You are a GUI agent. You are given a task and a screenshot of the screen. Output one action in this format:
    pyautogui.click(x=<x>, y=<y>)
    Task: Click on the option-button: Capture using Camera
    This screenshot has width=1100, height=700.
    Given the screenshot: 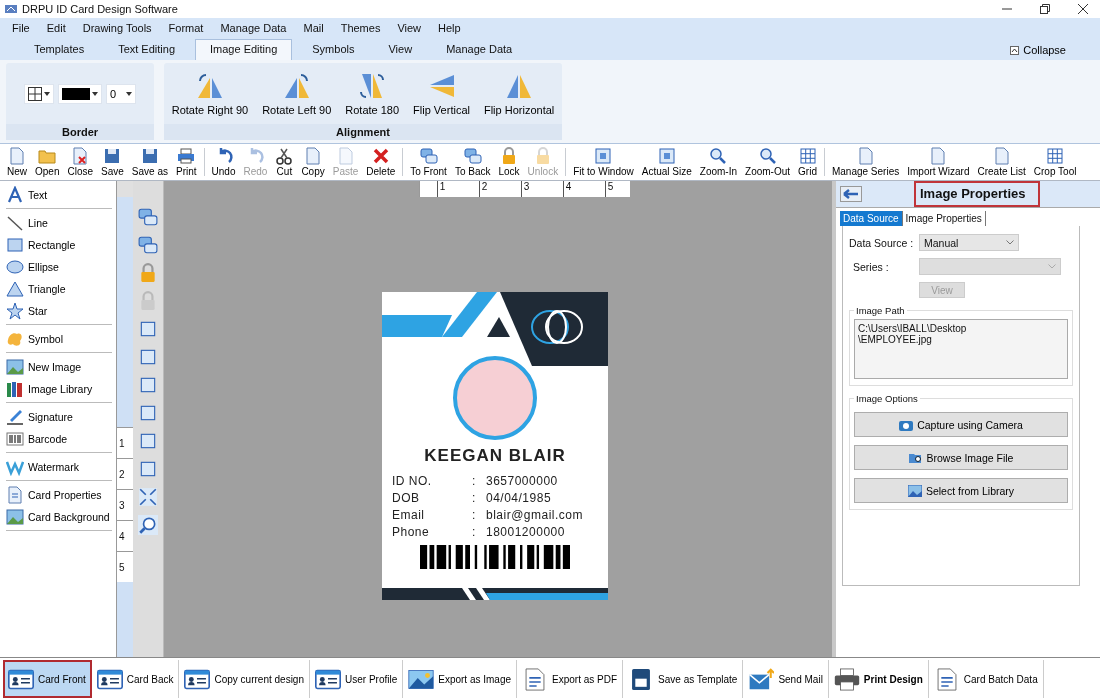 What is the action you would take?
    pyautogui.click(x=961, y=424)
    